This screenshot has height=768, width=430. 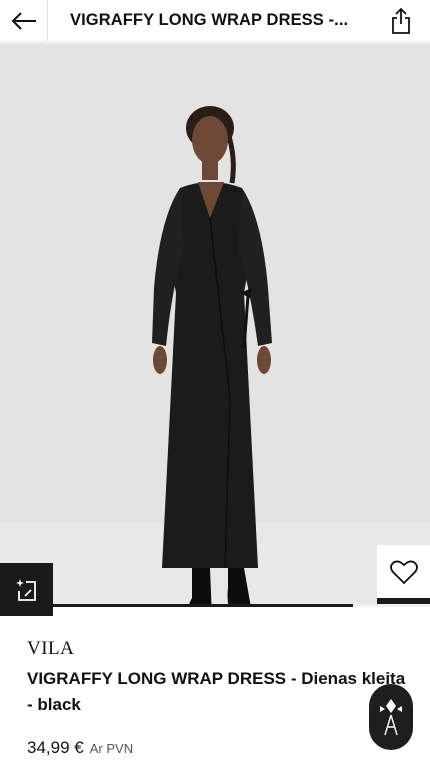 What do you see at coordinates (55, 747) in the screenshot?
I see `price: 34,99 €` at bounding box center [55, 747].